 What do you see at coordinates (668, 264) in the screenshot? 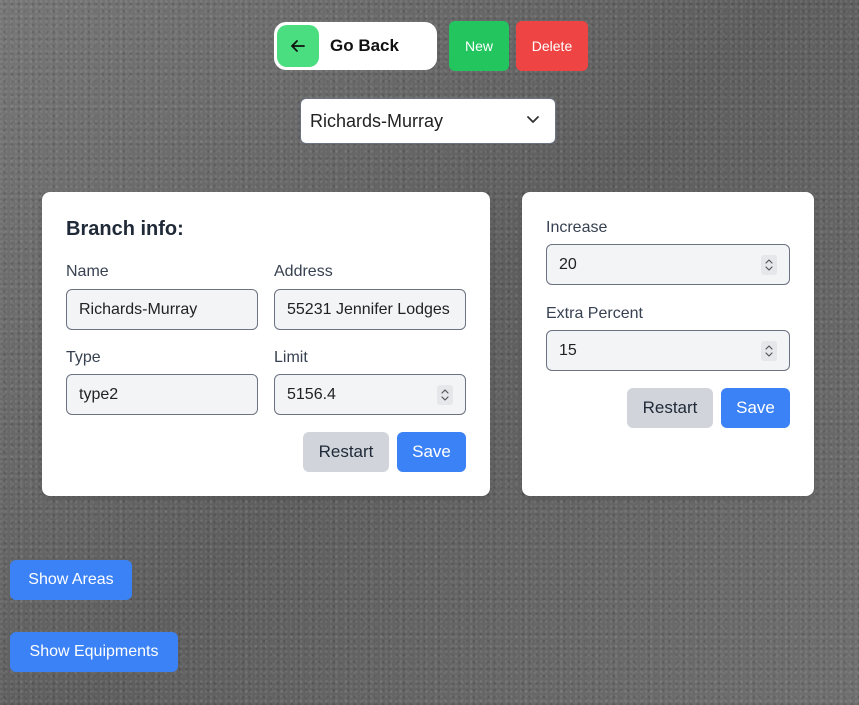
I see `increase-field: 20` at bounding box center [668, 264].